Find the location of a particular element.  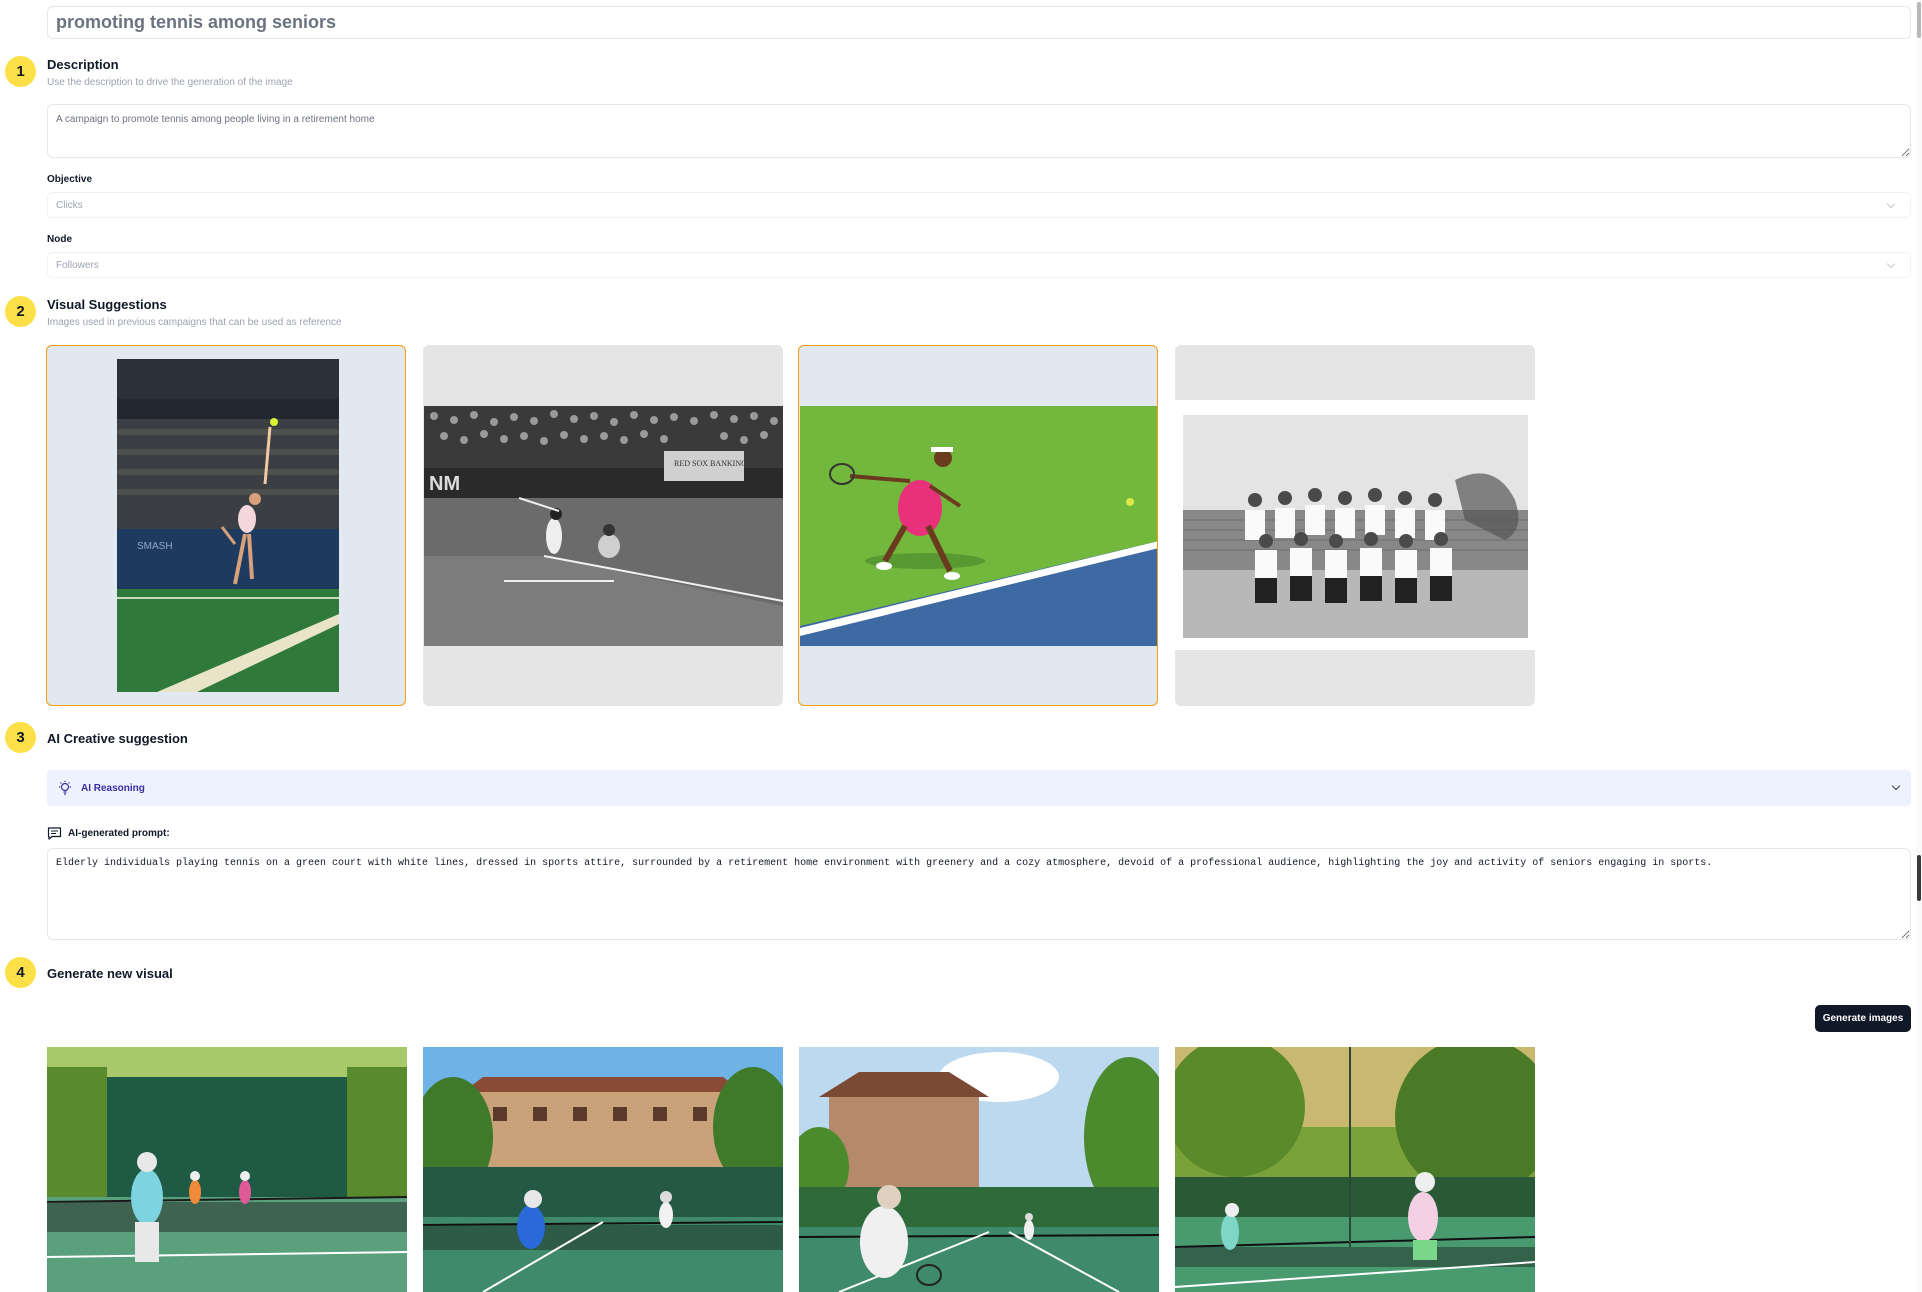

visual-suggestions-title: Visual Suggestions is located at coordinates (107, 304).